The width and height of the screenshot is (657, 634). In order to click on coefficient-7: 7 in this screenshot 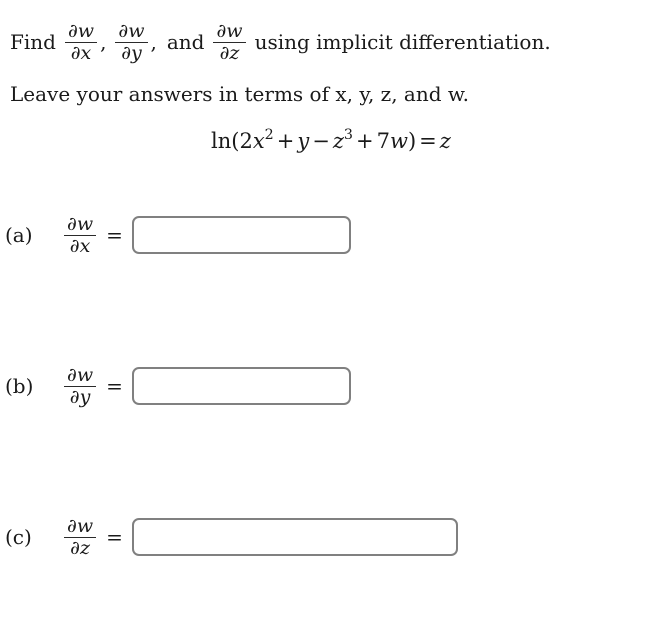, I will do `click(383, 140)`.